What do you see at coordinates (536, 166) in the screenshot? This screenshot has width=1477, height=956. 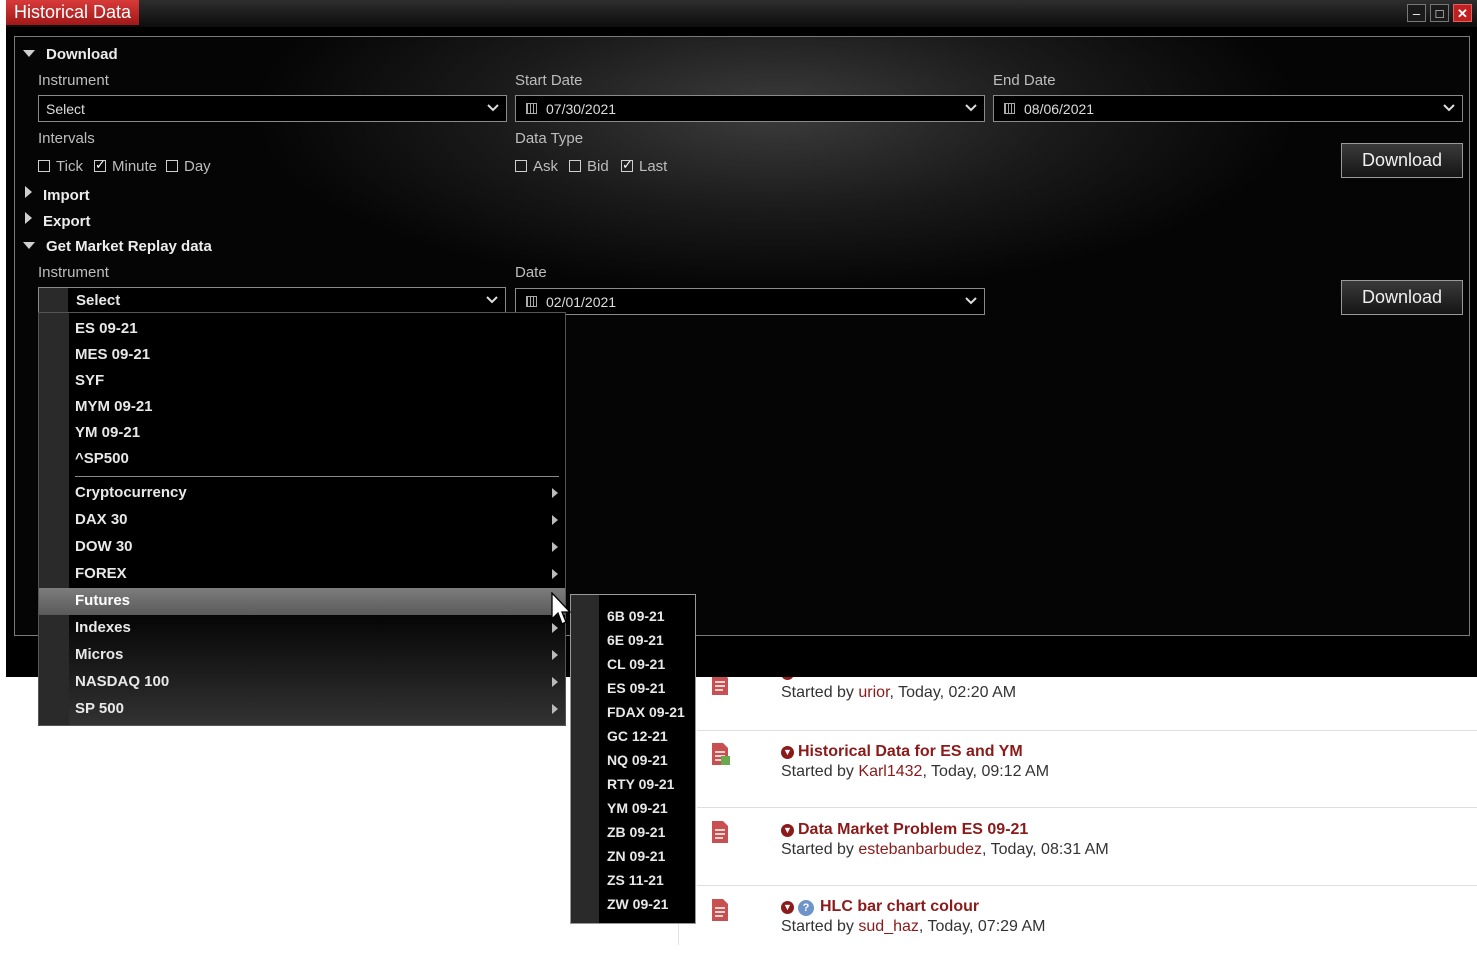 I see `datatype-ask-checkbox: Ask` at bounding box center [536, 166].